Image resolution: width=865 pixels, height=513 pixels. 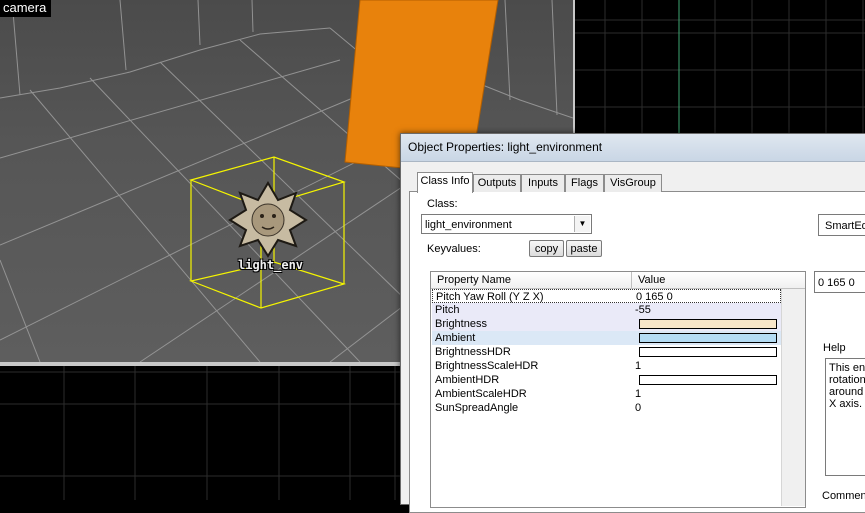 What do you see at coordinates (633, 183) in the screenshot?
I see `tab-visgroup: VisGroup` at bounding box center [633, 183].